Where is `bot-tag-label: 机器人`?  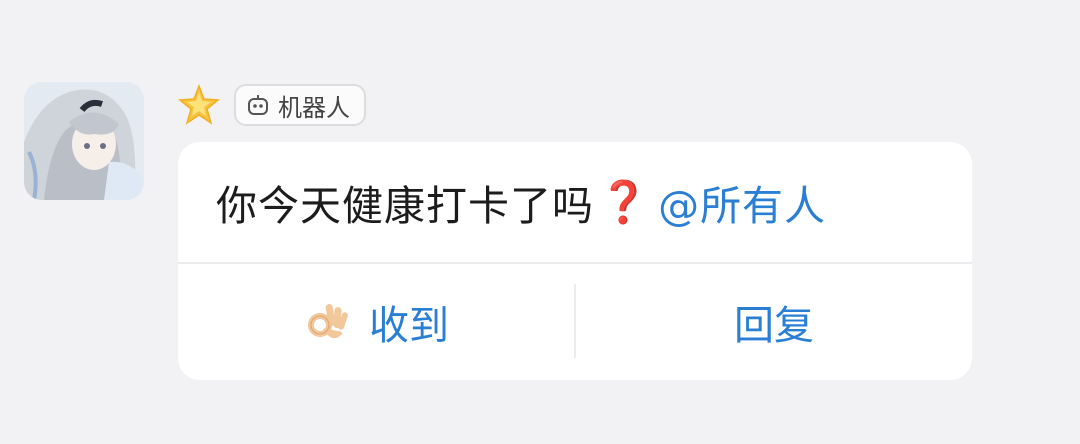 bot-tag-label: 机器人 is located at coordinates (314, 107).